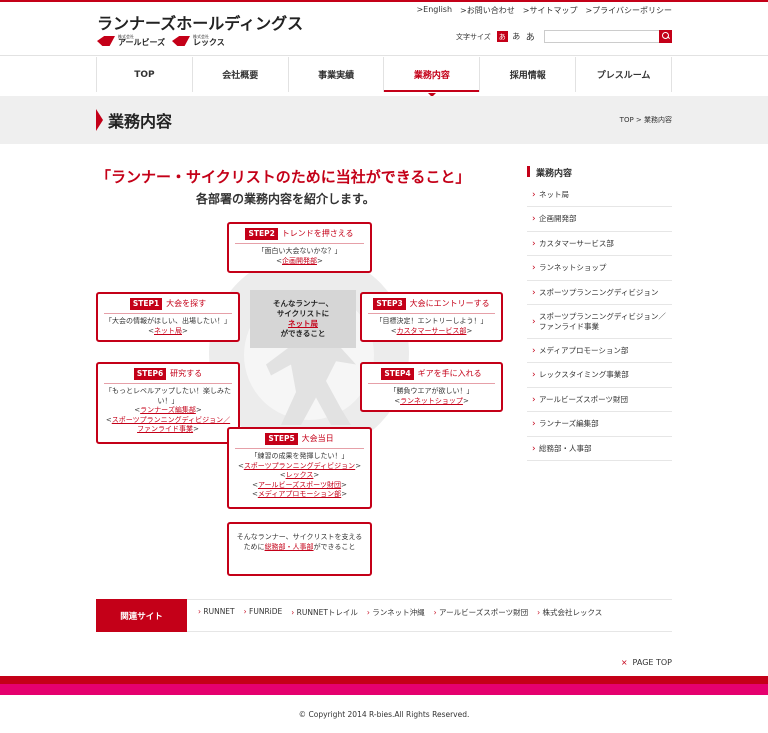 This screenshot has height=733, width=768. I want to click on step-title: 大会にエントリーする, so click(449, 304).